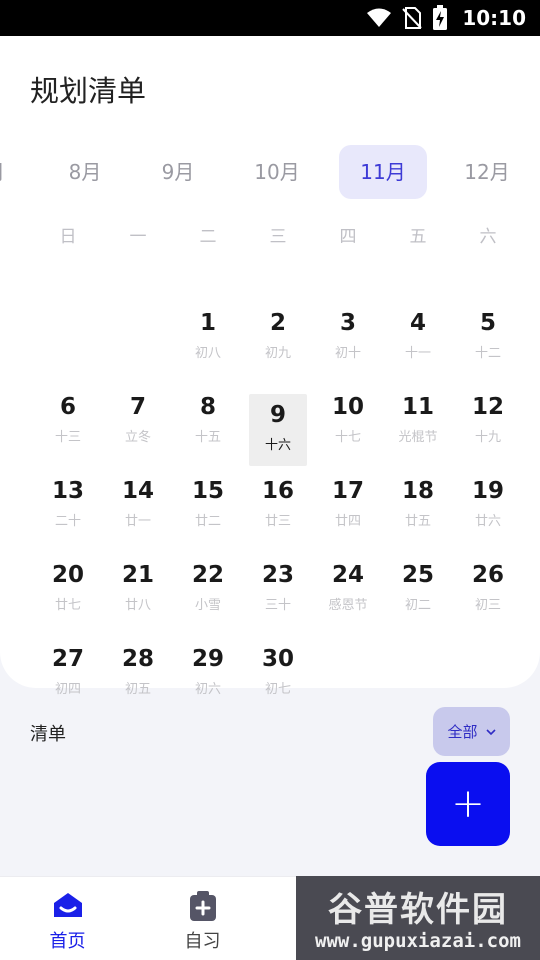 Image resolution: width=540 pixels, height=960 pixels. What do you see at coordinates (67, 918) in the screenshot?
I see `nav-item-home: 首页` at bounding box center [67, 918].